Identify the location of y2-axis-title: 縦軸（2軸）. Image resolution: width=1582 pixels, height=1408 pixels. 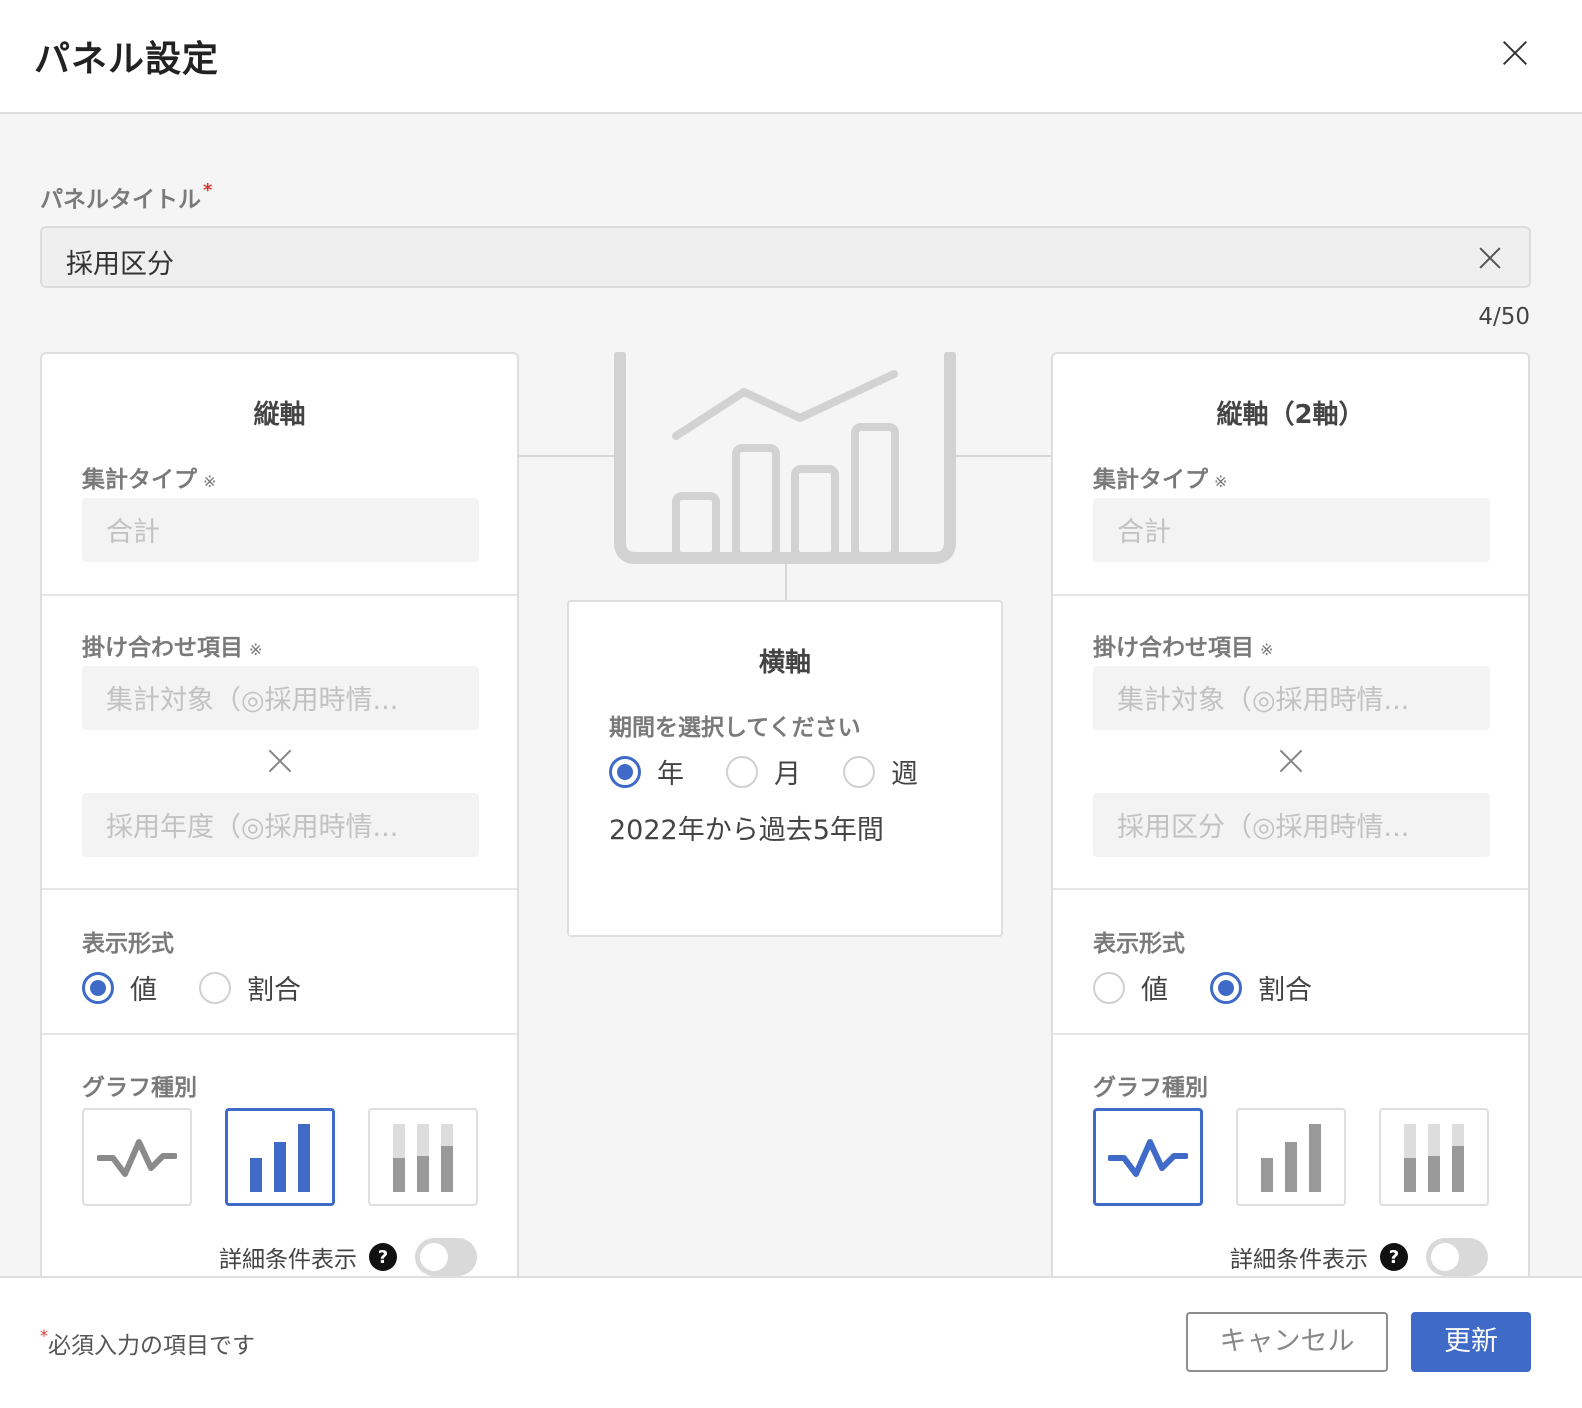
(1290, 415).